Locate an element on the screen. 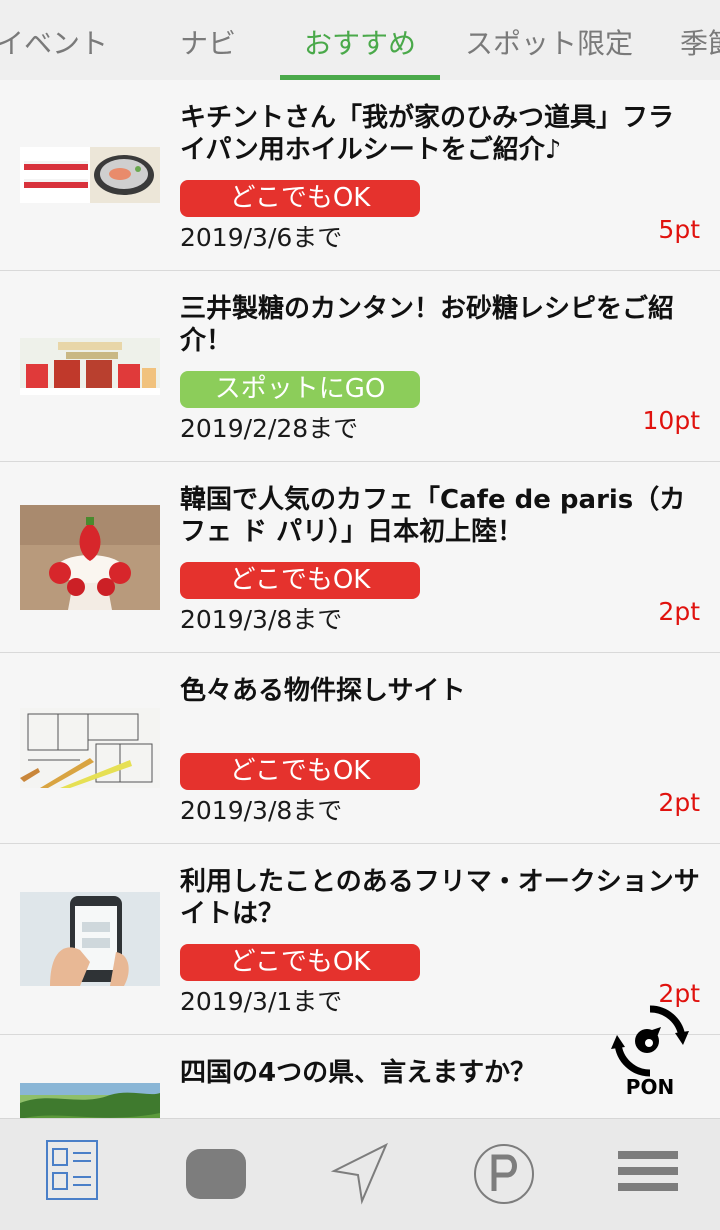  tab-seasonal: 季節 is located at coordinates (700, 42).